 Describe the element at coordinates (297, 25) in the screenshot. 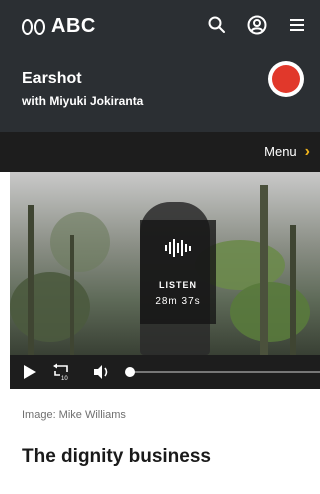

I see `hamburger-menu-icon` at that location.